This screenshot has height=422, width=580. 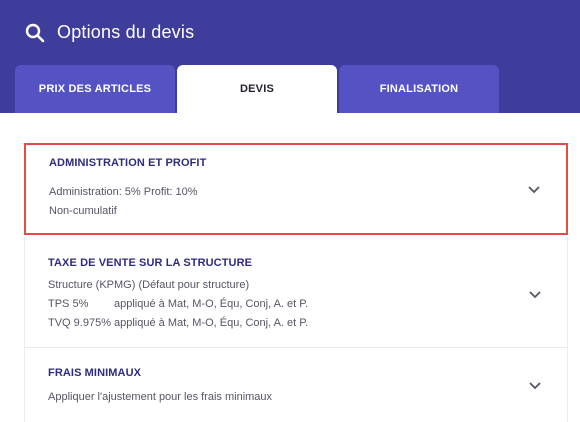 What do you see at coordinates (150, 263) in the screenshot?
I see `section-title: TAXE DE VENTE SUR LA STRUCTURE` at bounding box center [150, 263].